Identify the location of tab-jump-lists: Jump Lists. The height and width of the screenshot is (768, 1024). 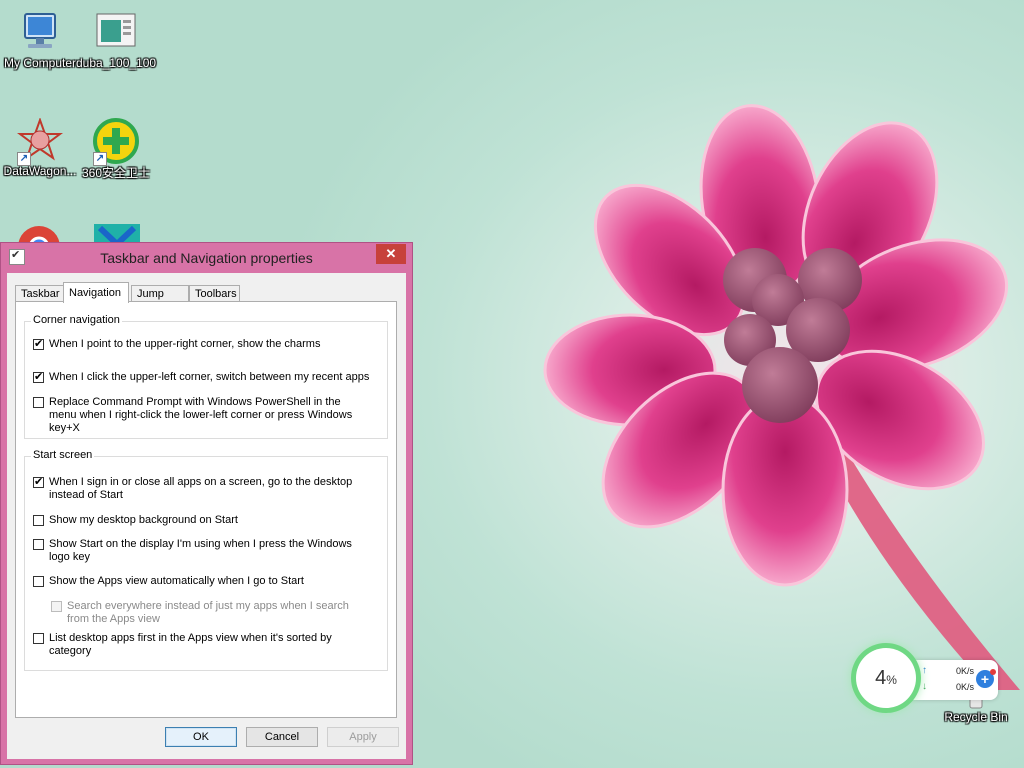
(160, 301).